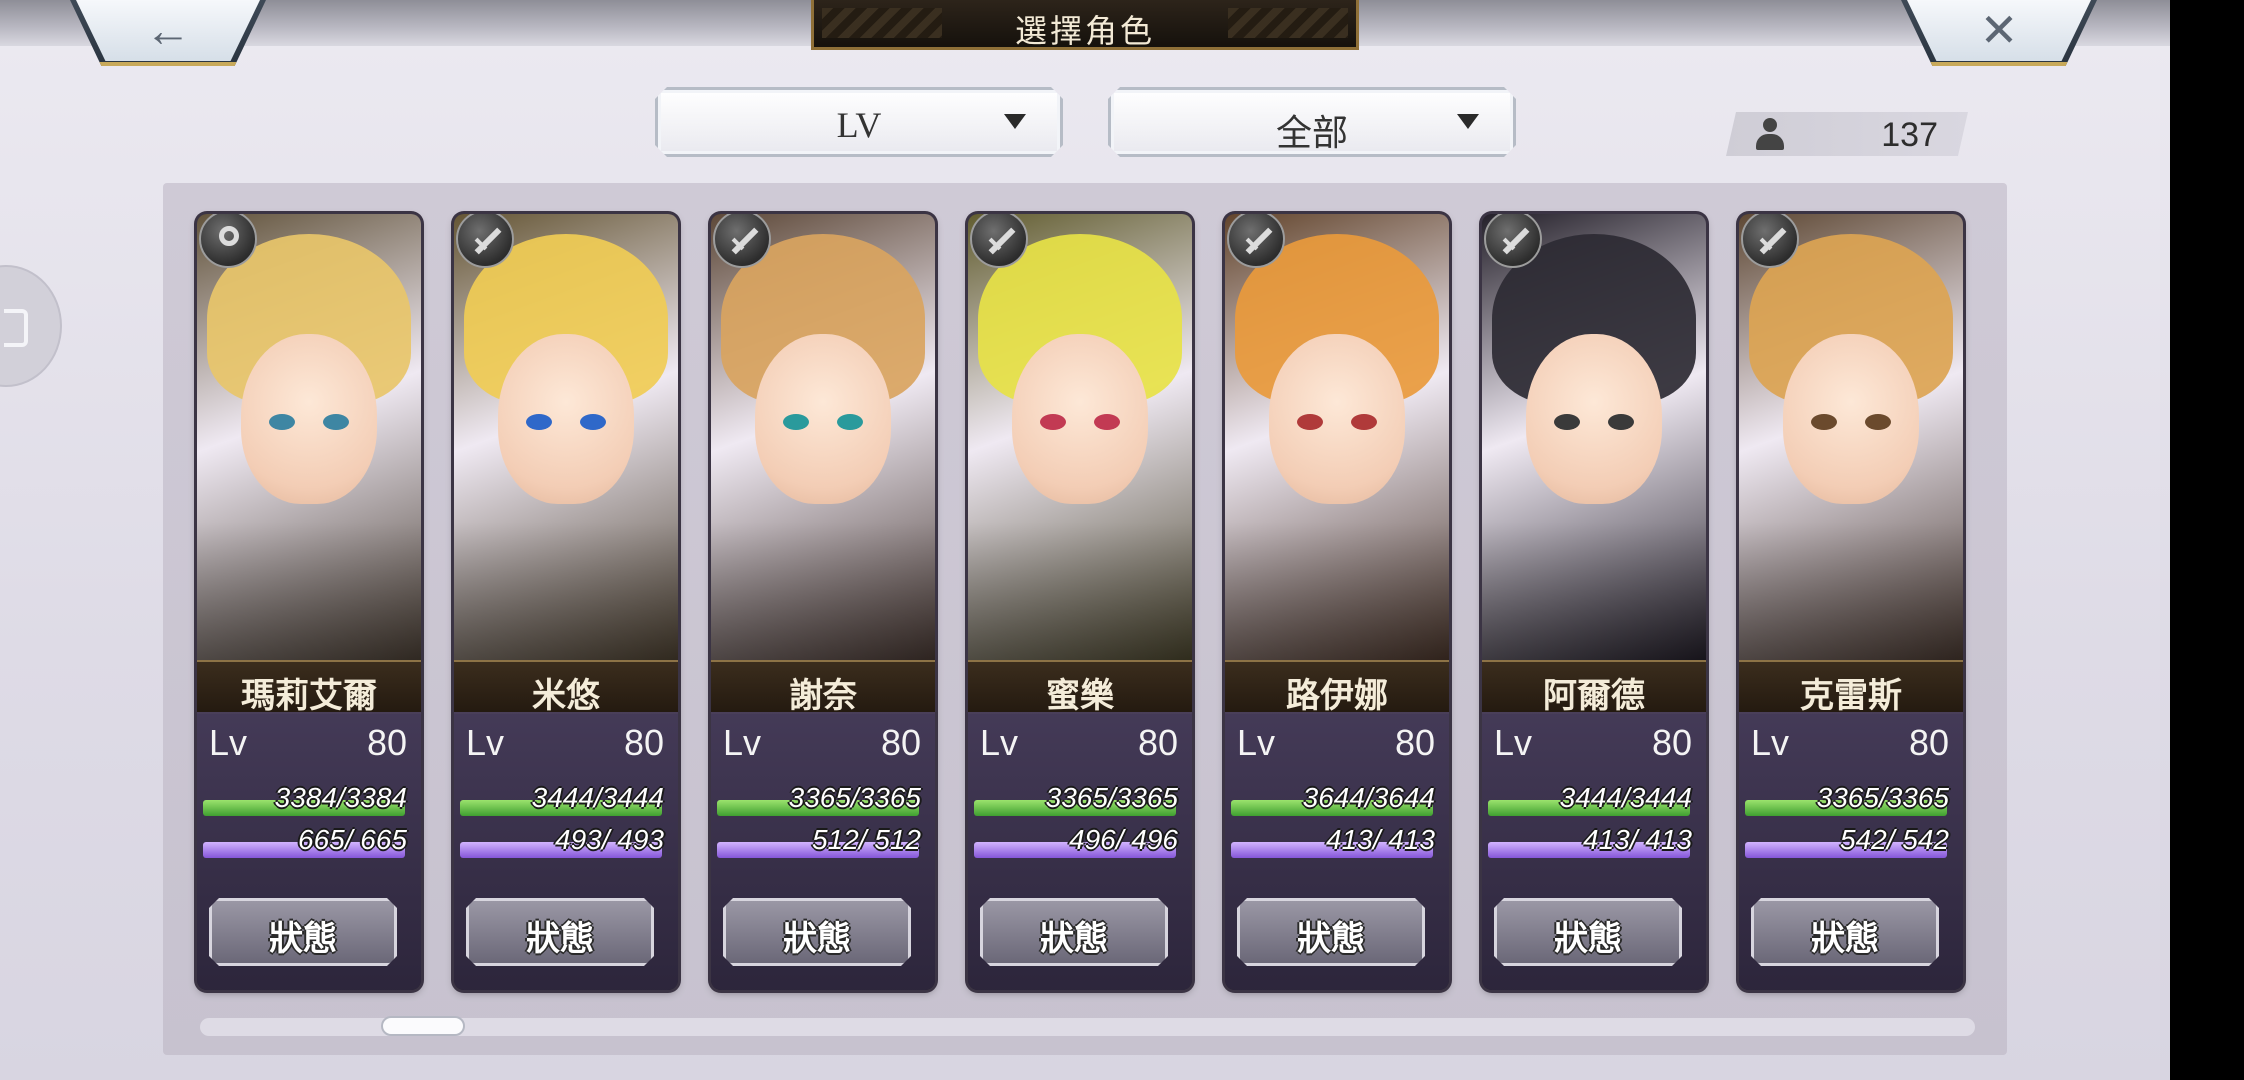  I want to click on sort-dropdown: LV, so click(859, 122).